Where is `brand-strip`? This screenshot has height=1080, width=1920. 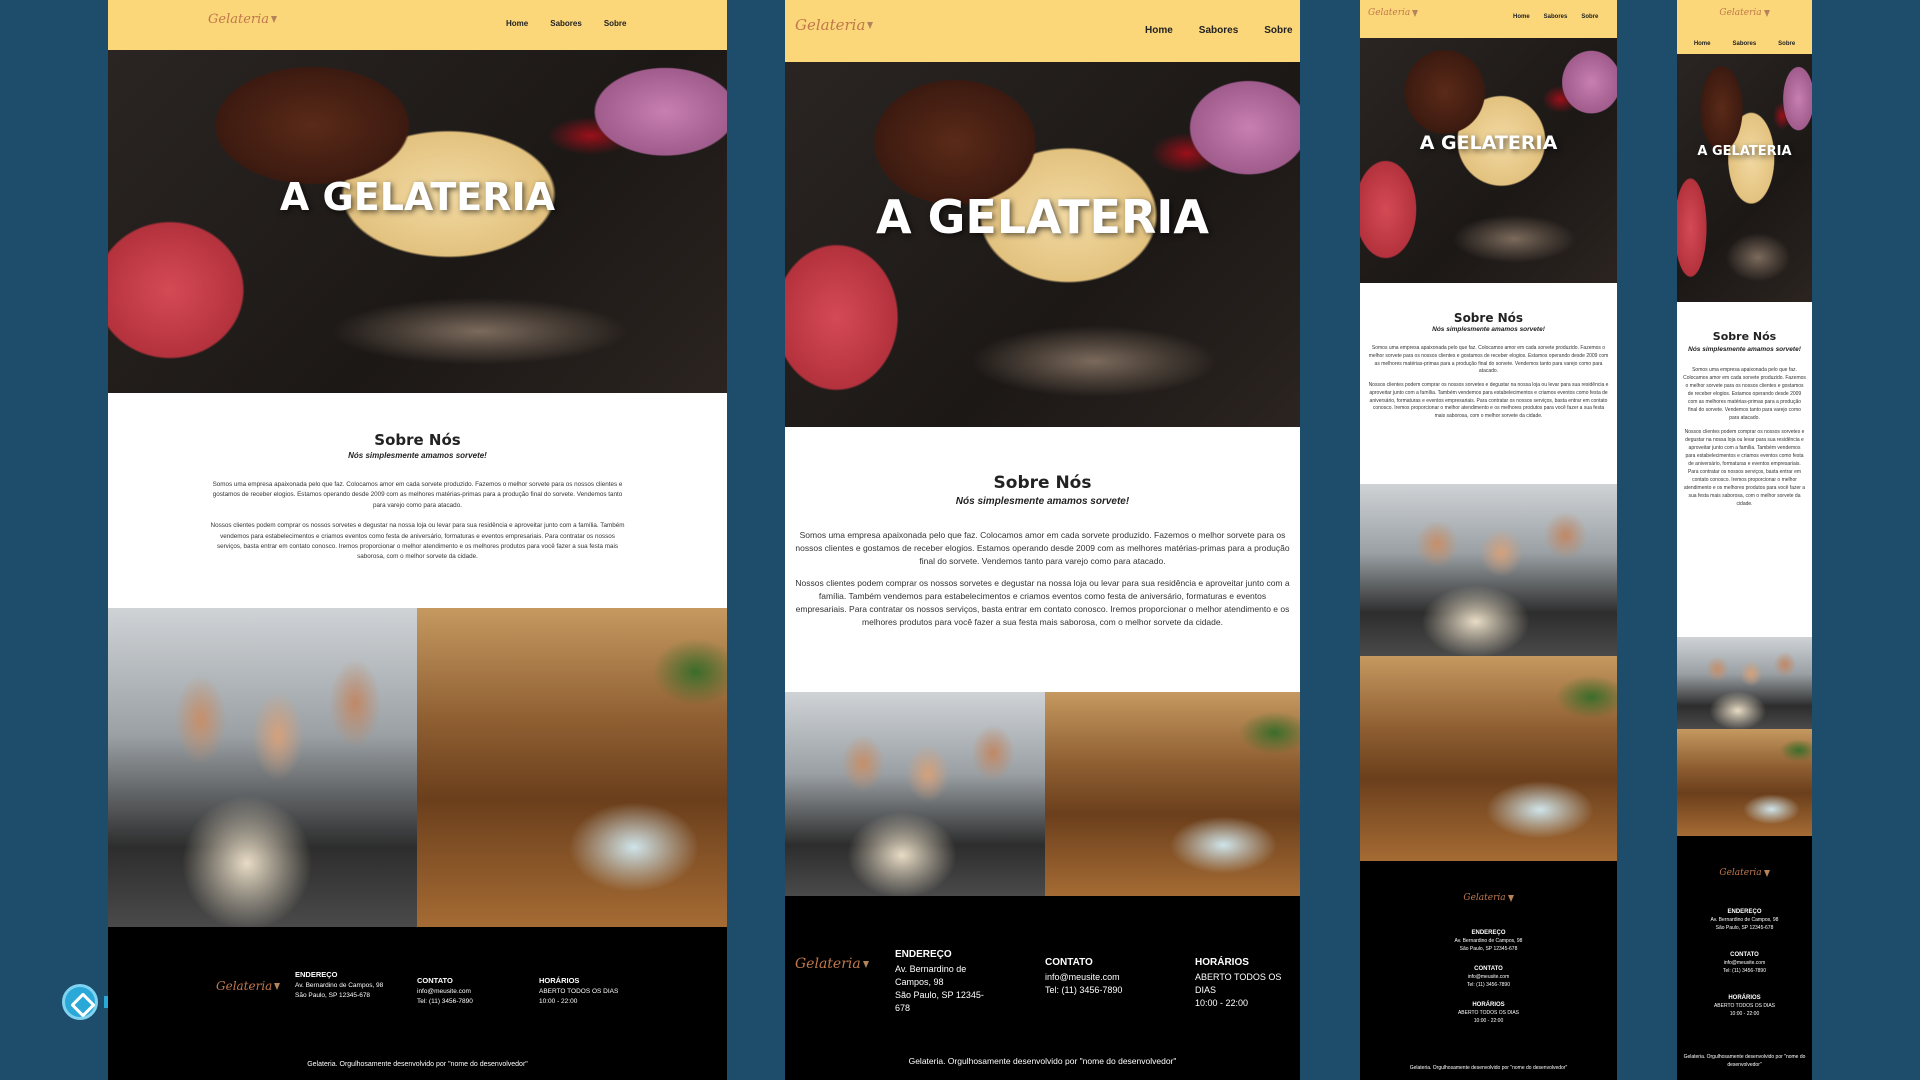
brand-strip is located at coordinates (106, 1002).